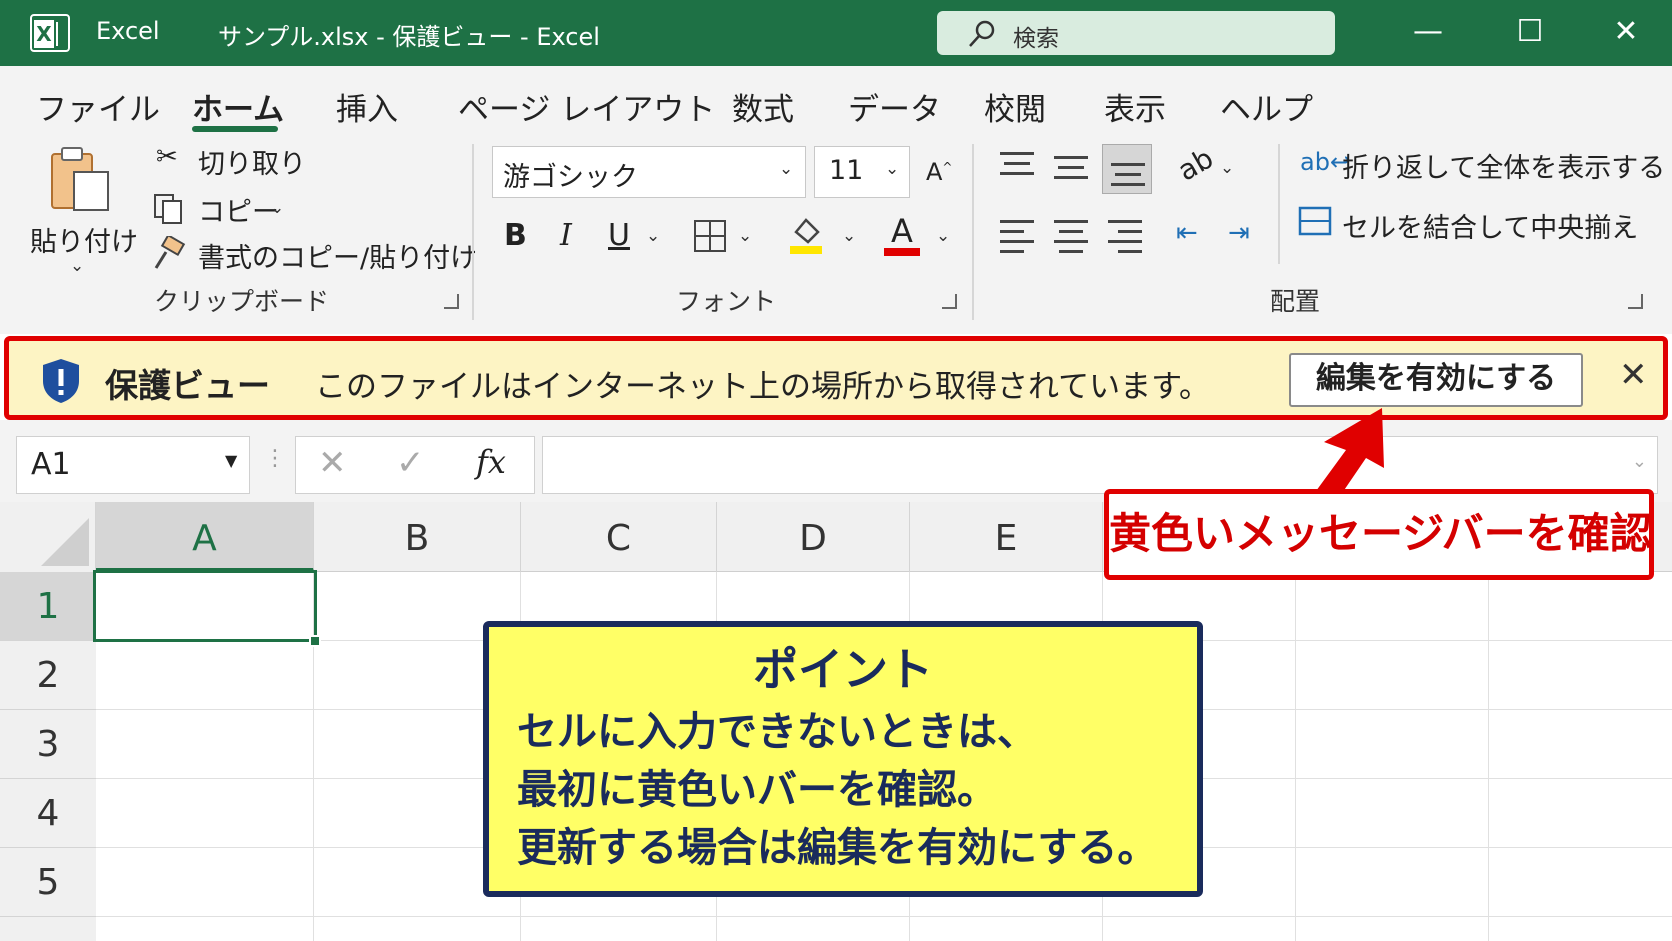 This screenshot has width=1672, height=941. Describe the element at coordinates (849, 236) in the screenshot. I see `fill-color-chevron-icon: ⌄` at that location.